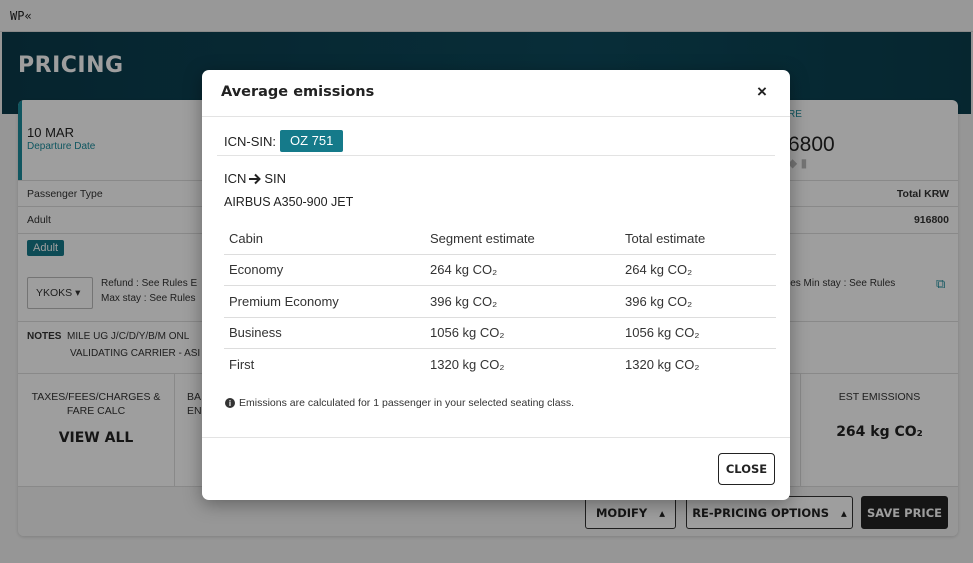 The height and width of the screenshot is (563, 973). I want to click on table-row: First 1320 kg CO₂ 1320 kg CO₂, so click(500, 365).